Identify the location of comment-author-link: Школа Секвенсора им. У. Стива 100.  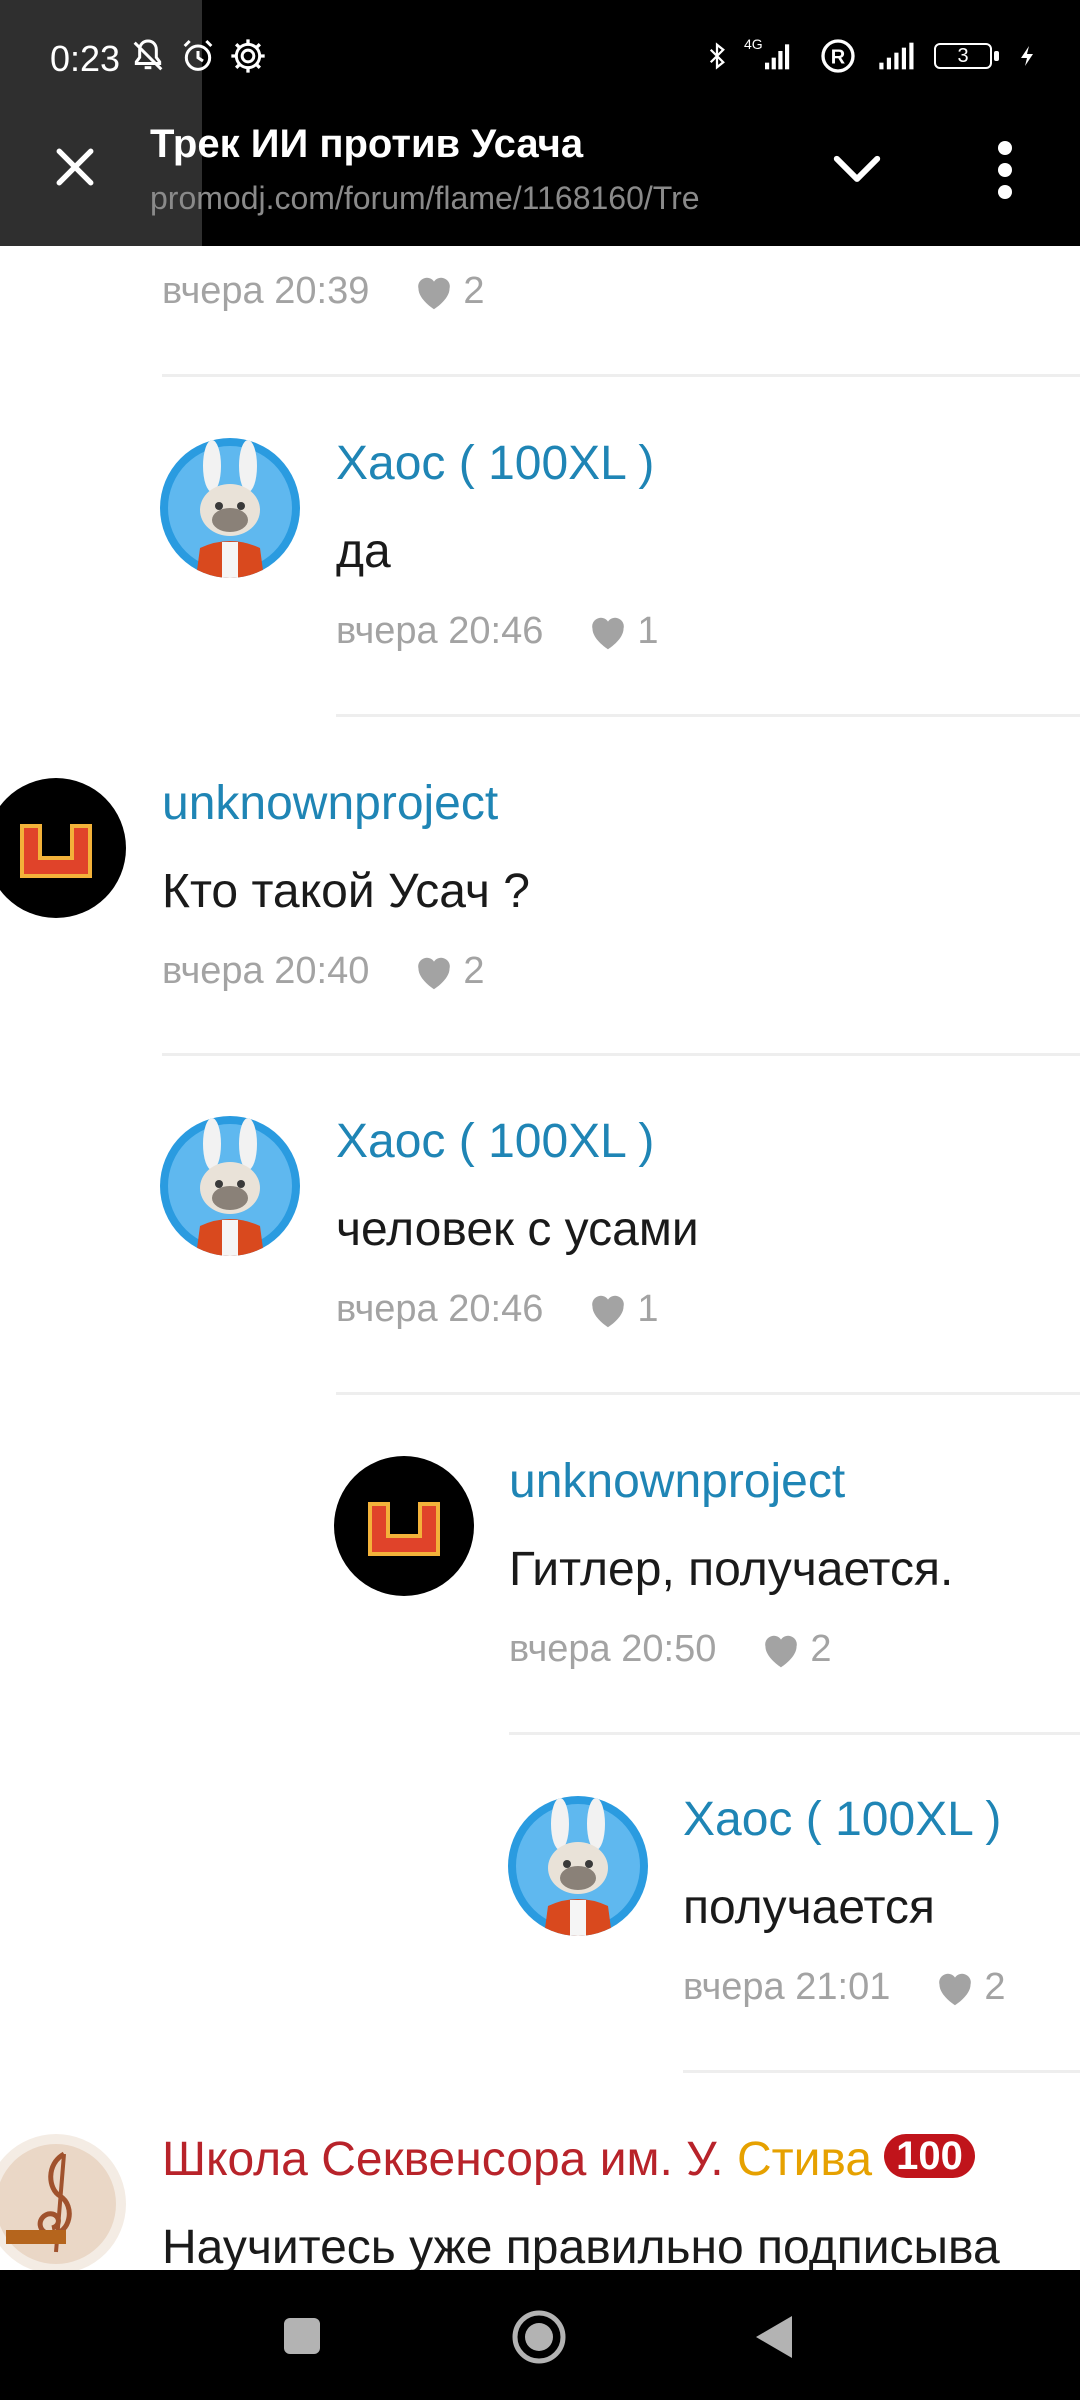
(568, 2159).